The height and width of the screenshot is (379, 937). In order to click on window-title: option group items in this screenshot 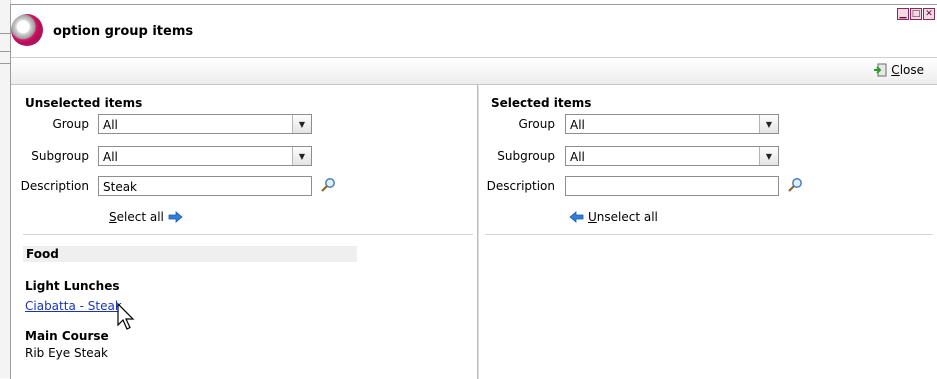, I will do `click(123, 31)`.